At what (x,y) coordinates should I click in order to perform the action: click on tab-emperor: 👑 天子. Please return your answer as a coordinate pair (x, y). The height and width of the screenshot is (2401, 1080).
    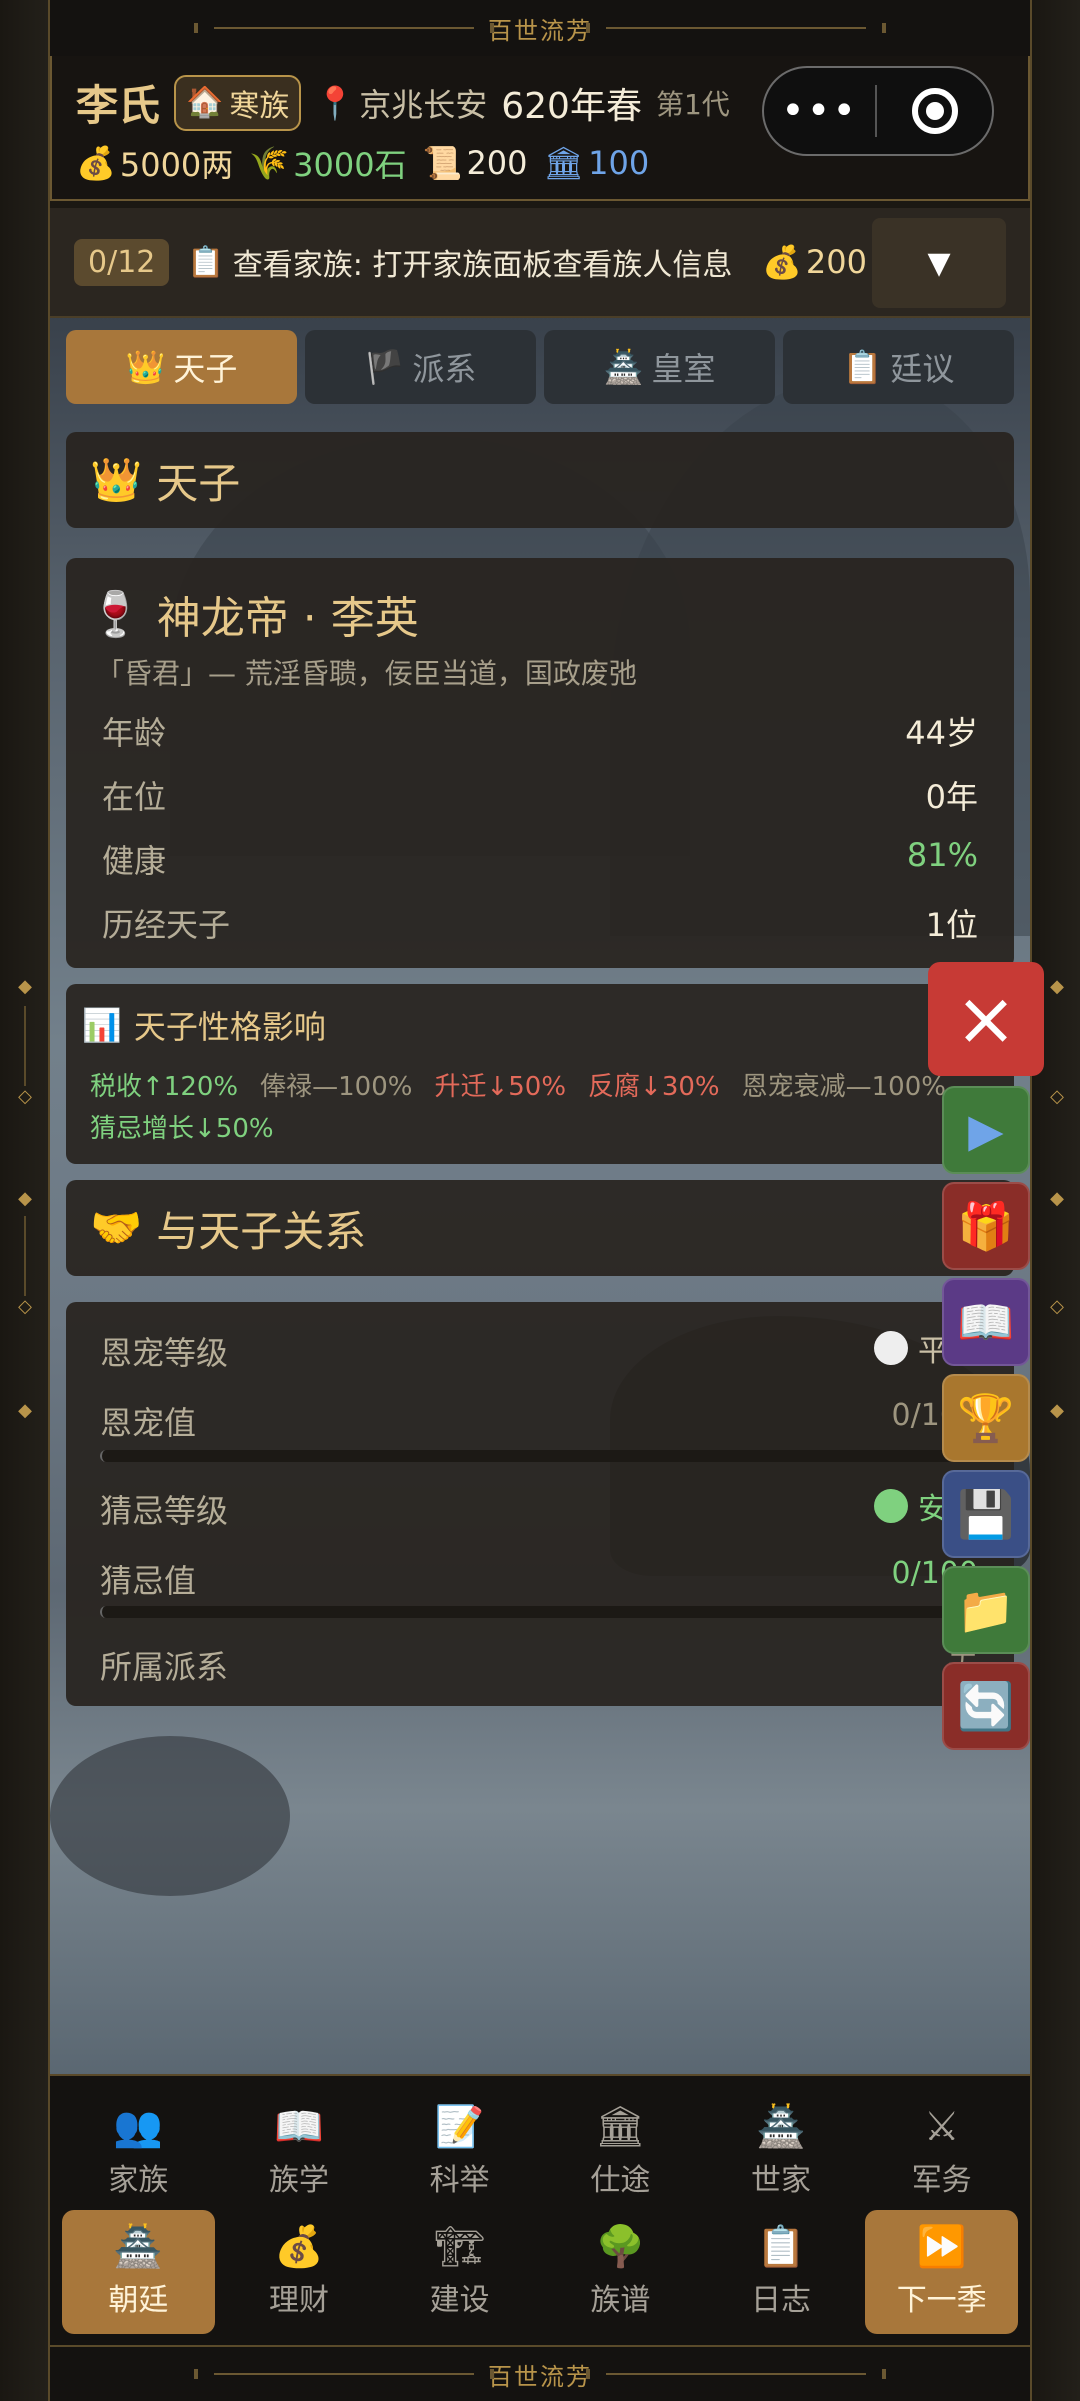
    Looking at the image, I should click on (181, 367).